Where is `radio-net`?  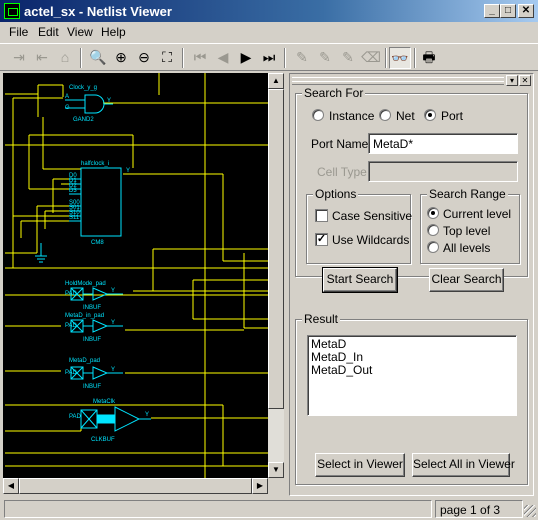
radio-net is located at coordinates (385, 115).